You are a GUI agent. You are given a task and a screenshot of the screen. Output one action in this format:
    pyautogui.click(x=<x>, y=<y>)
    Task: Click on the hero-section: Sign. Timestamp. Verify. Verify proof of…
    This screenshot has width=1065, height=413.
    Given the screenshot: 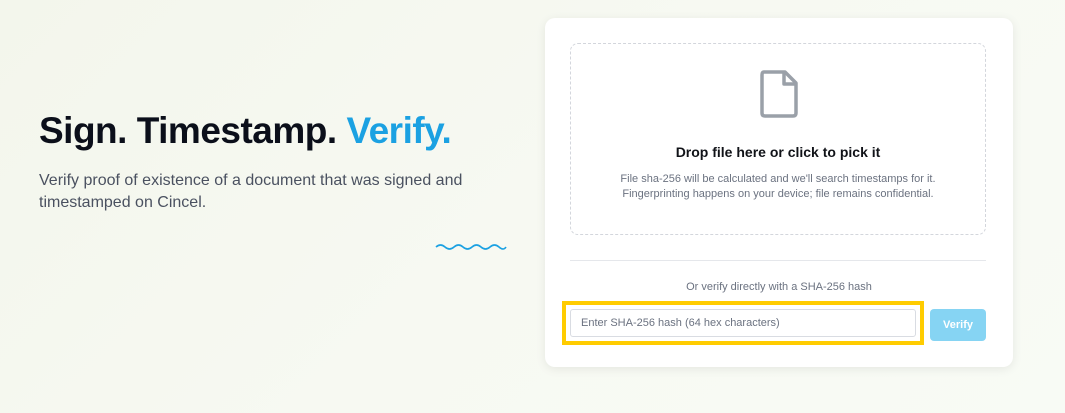 What is the action you would take?
    pyautogui.click(x=269, y=162)
    